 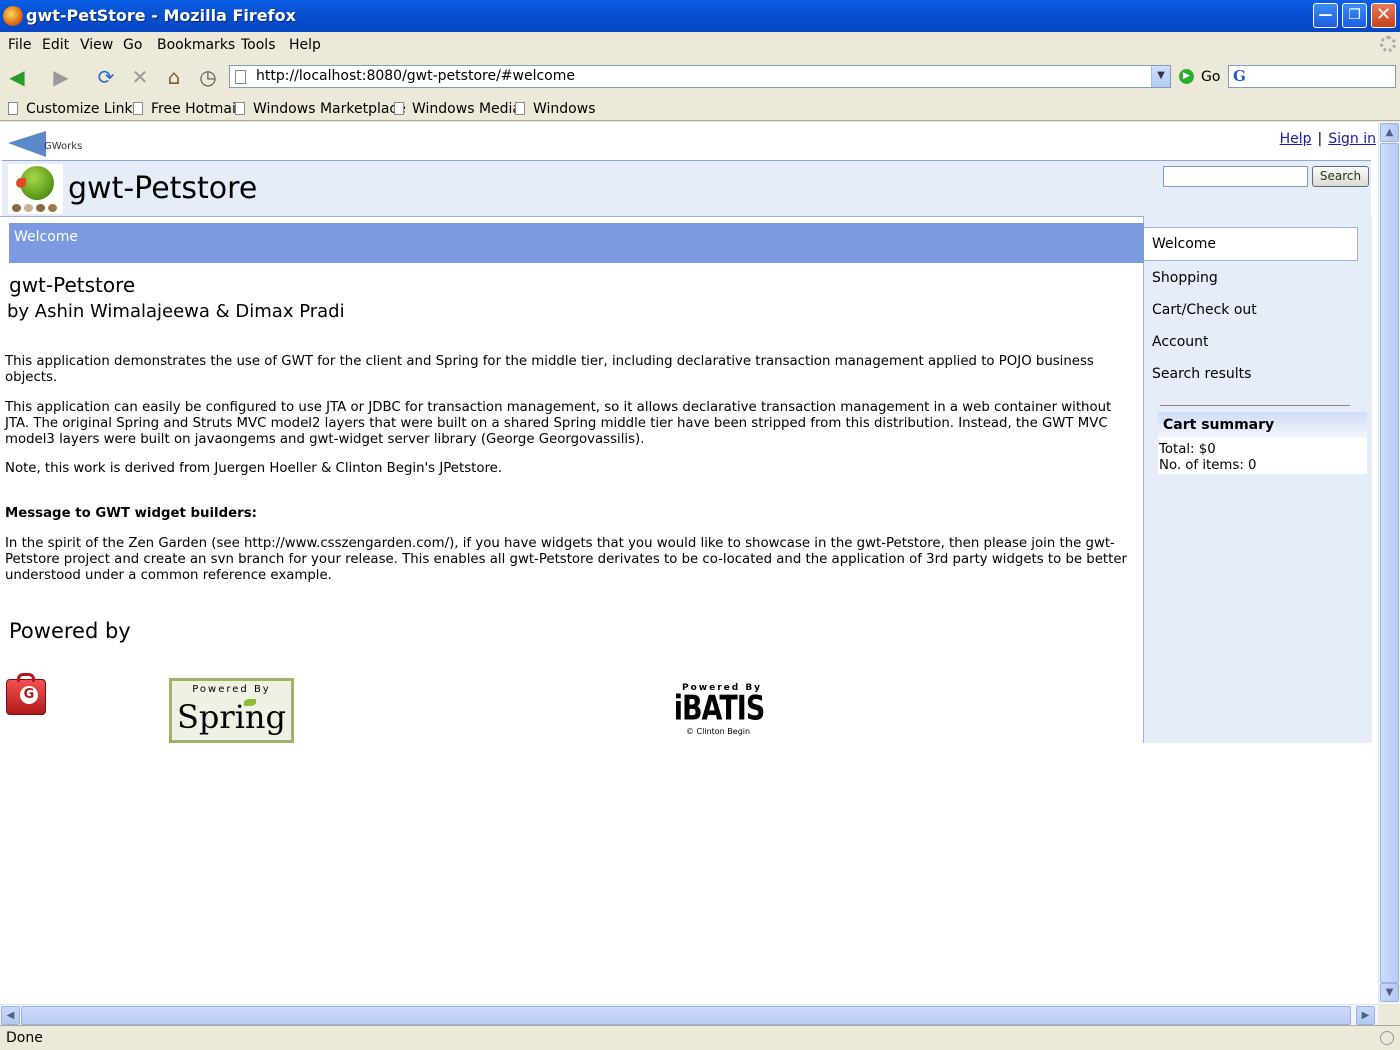 I want to click on horizontal-scrollbar: ◀ ▶, so click(x=689, y=1014).